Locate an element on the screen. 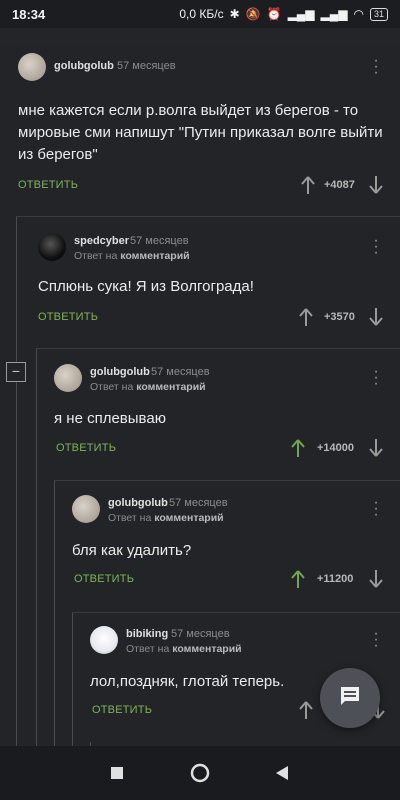  circle-icon is located at coordinates (200, 775).